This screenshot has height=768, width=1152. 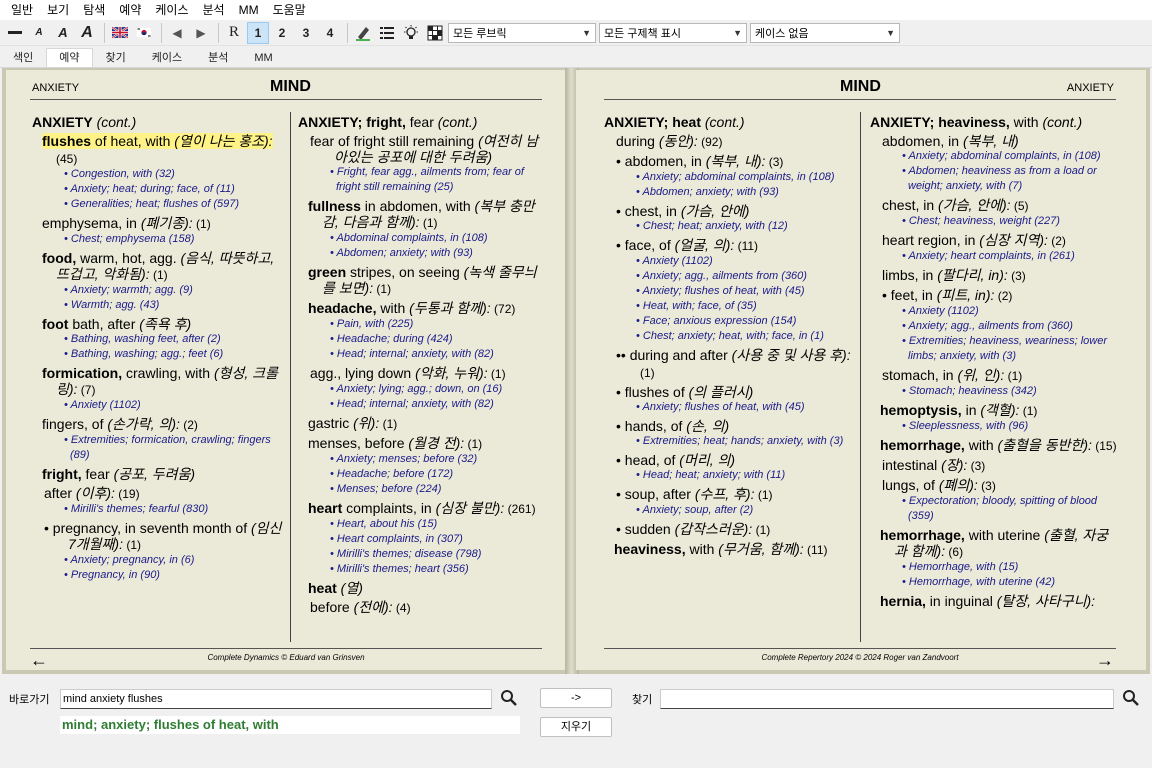 I want to click on remedy-r-button: R, so click(x=234, y=33).